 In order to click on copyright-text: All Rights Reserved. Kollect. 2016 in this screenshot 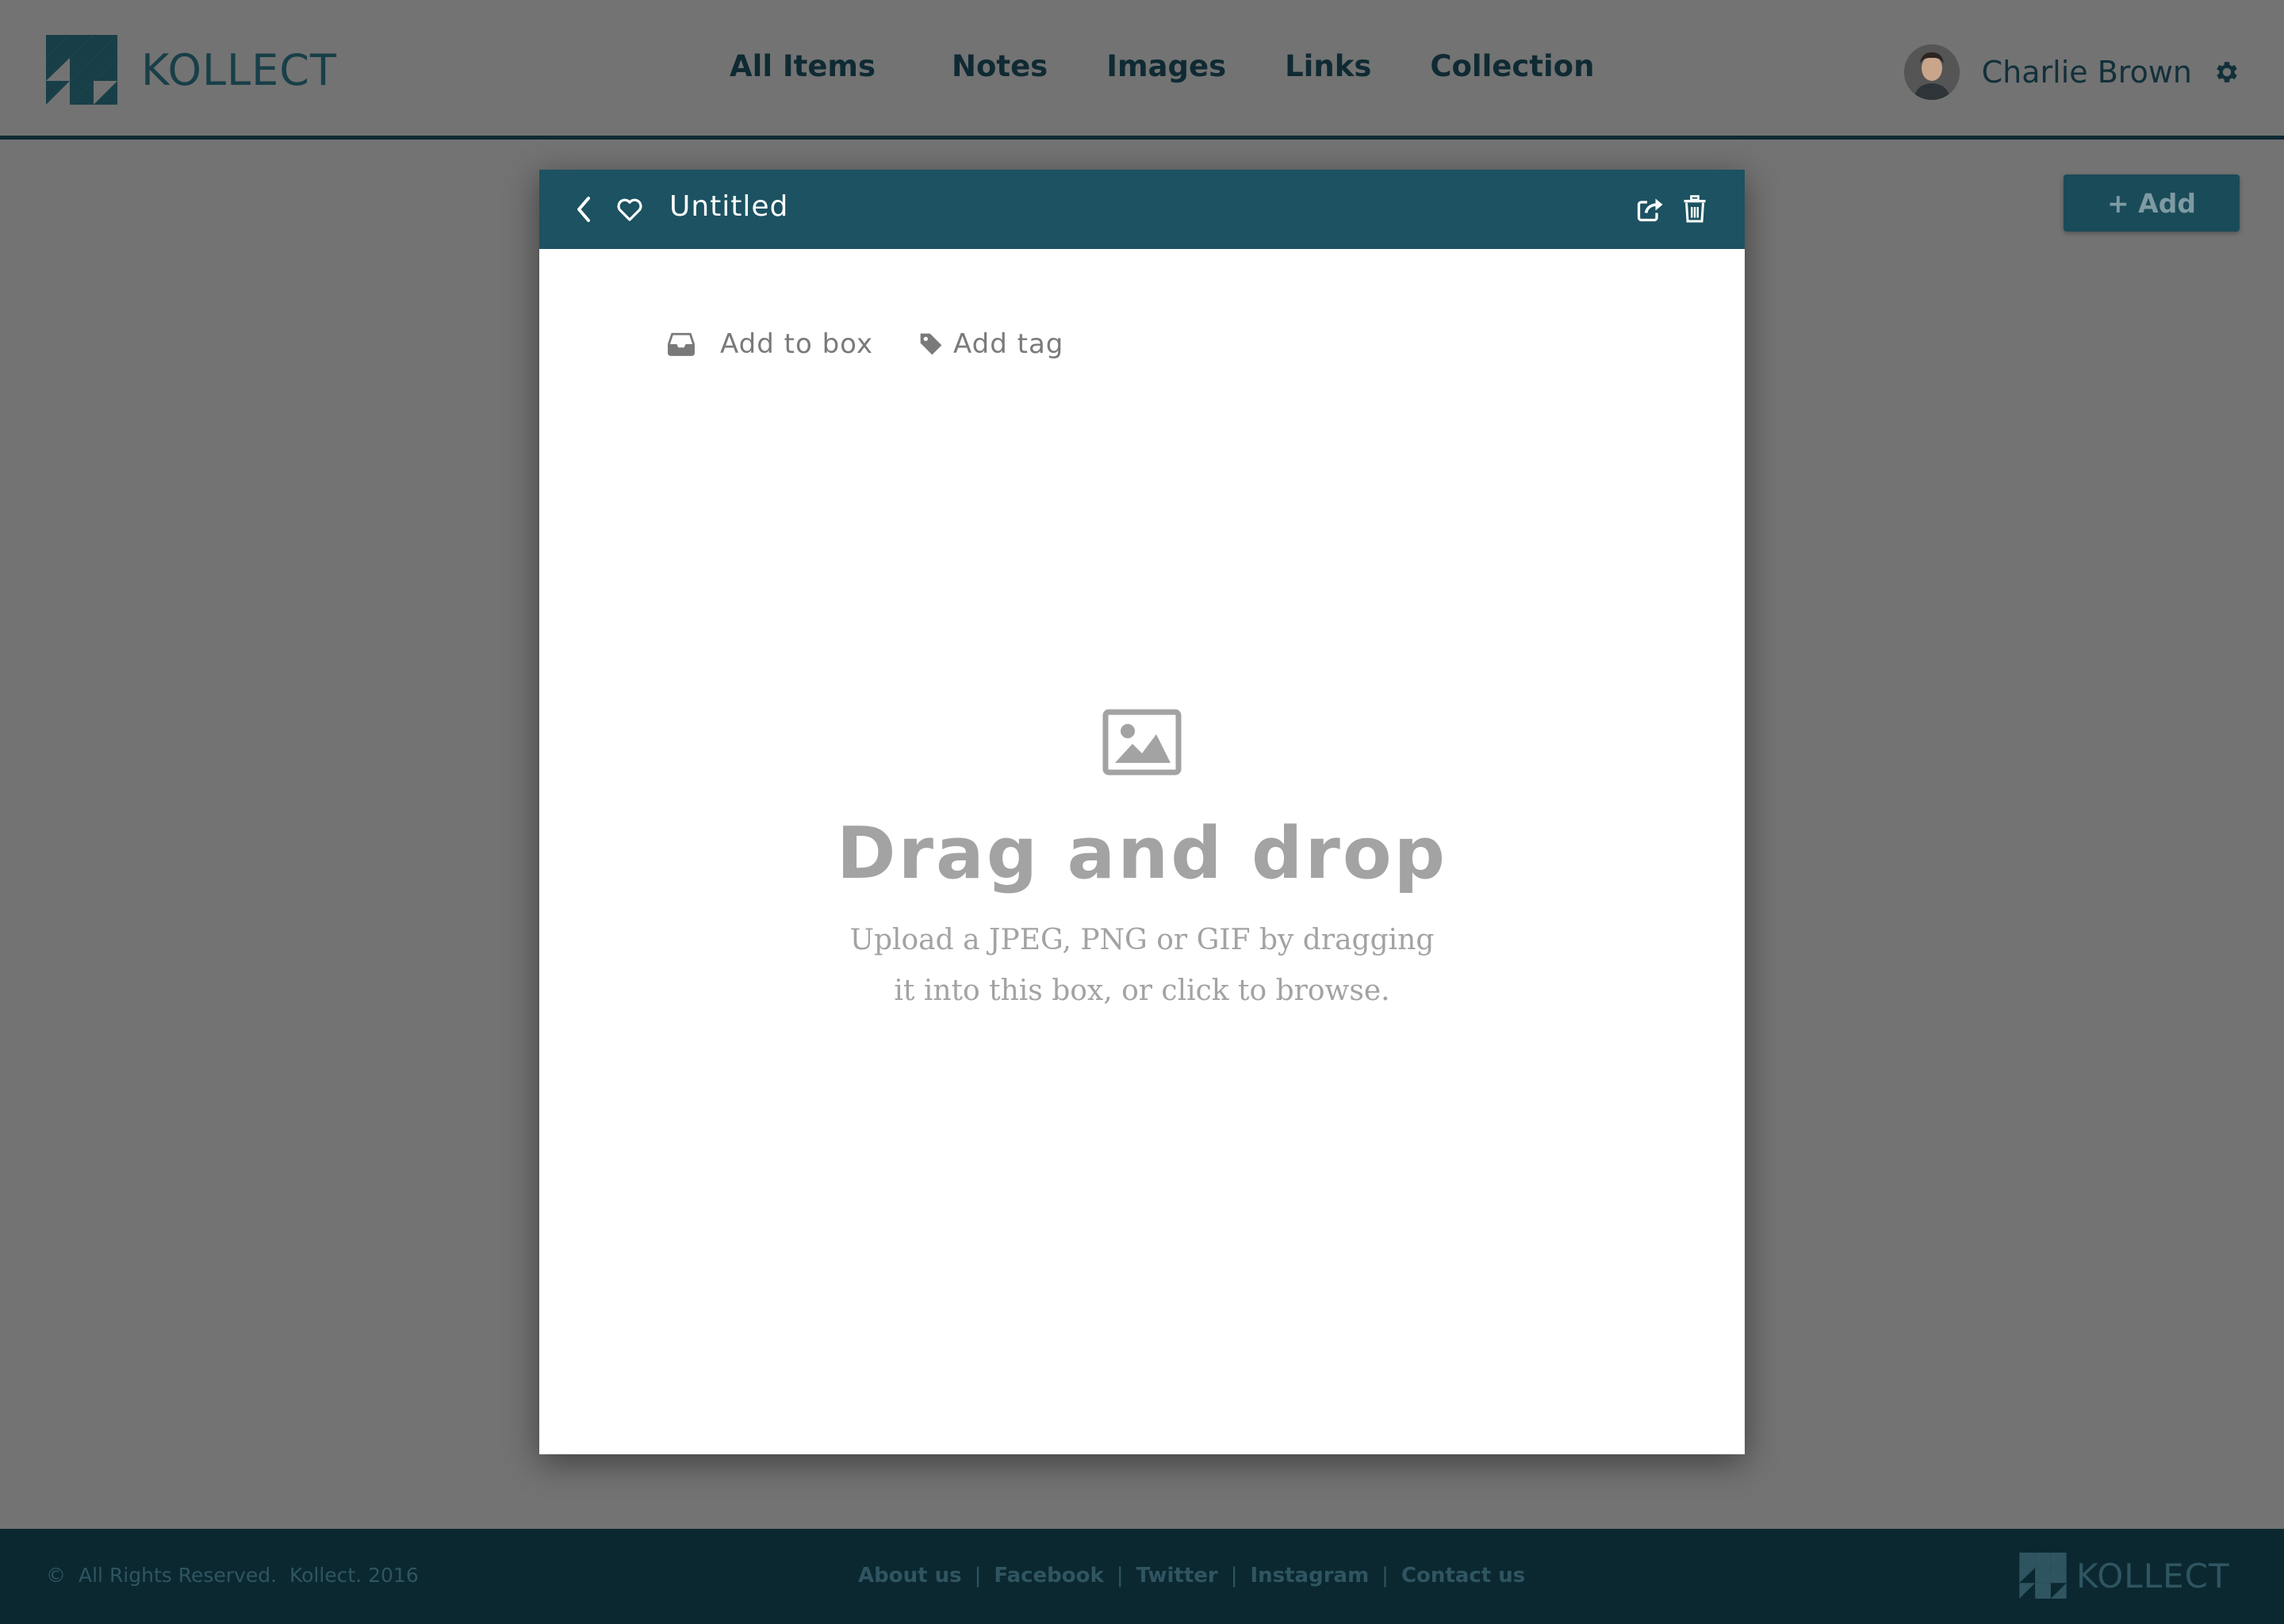, I will do `click(249, 1575)`.